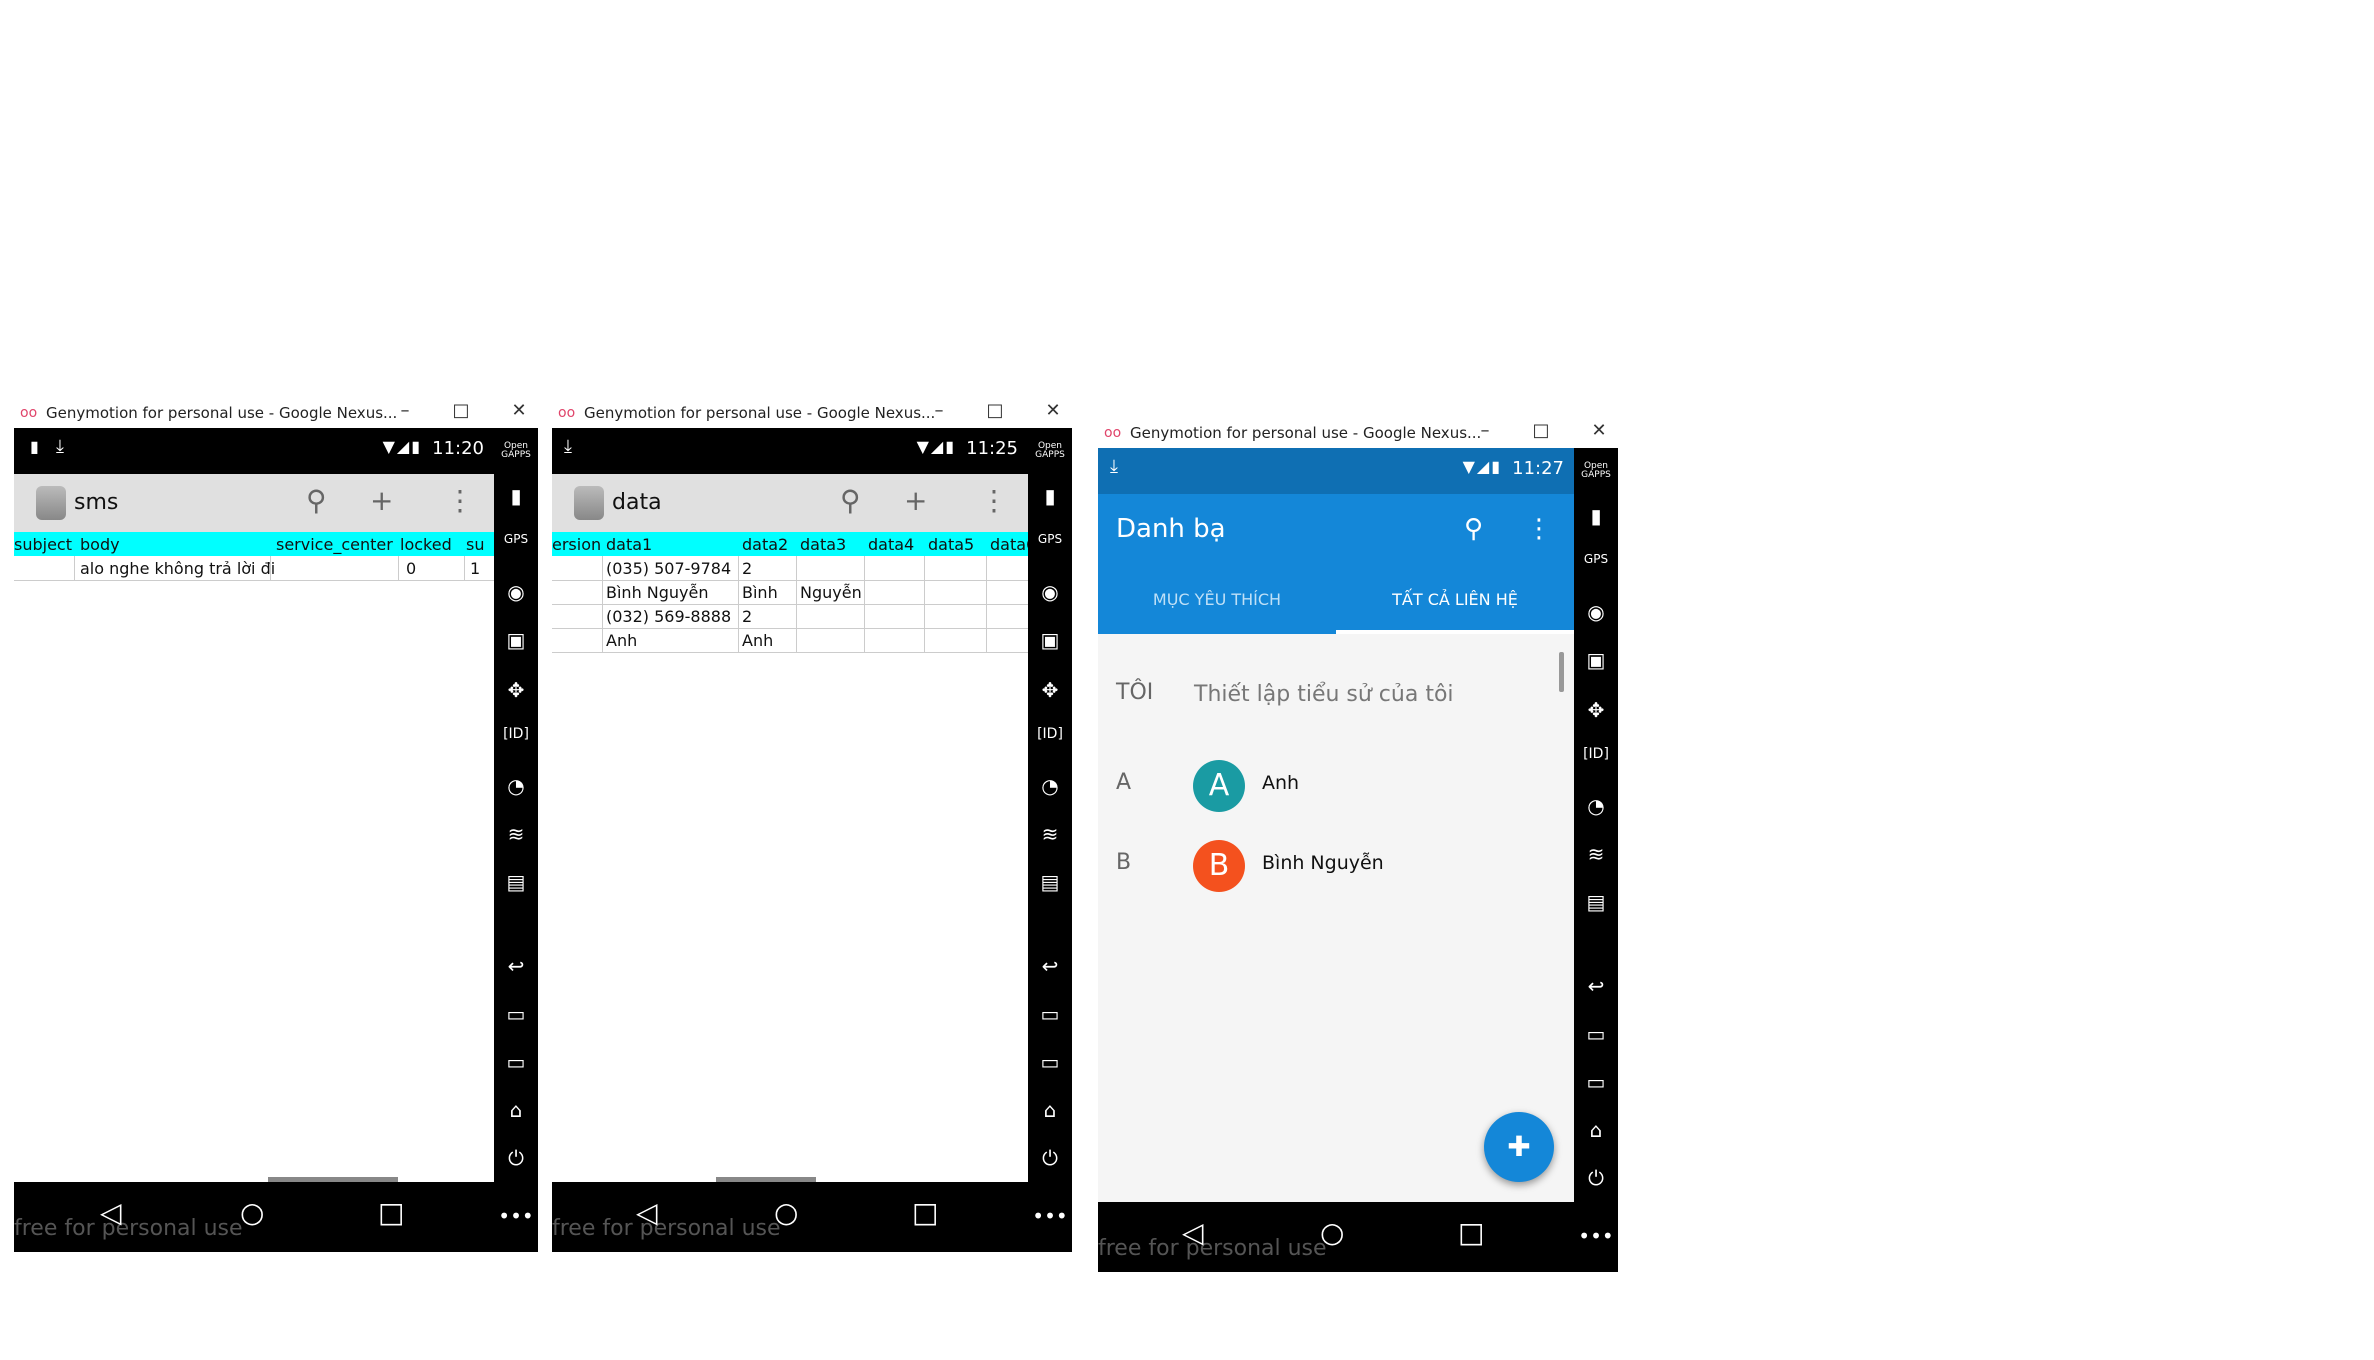 The image size is (2374, 1360). Describe the element at coordinates (891, 544) in the screenshot. I see `column-header: data4` at that location.